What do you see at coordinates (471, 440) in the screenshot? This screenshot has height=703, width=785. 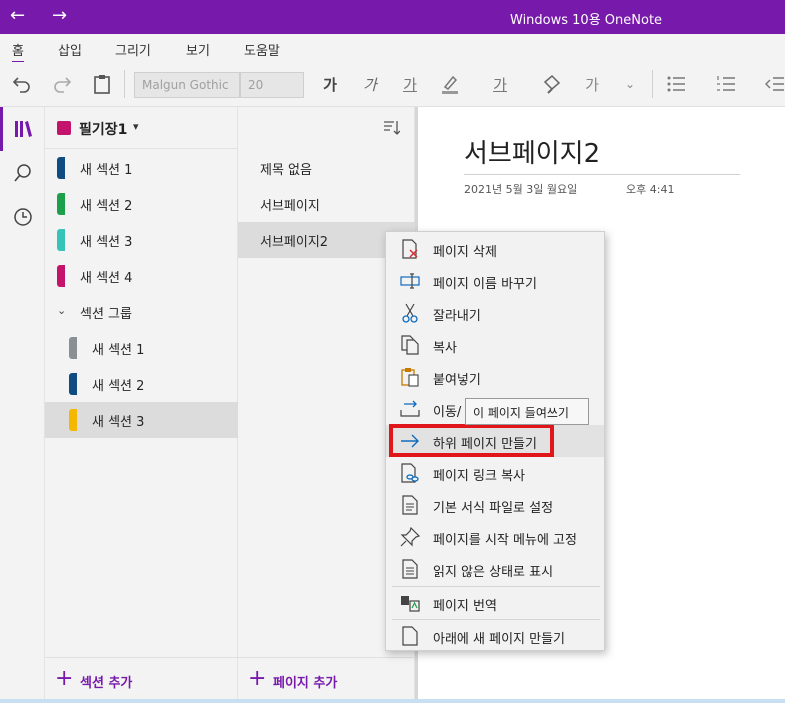 I see `highlight-annotation` at bounding box center [471, 440].